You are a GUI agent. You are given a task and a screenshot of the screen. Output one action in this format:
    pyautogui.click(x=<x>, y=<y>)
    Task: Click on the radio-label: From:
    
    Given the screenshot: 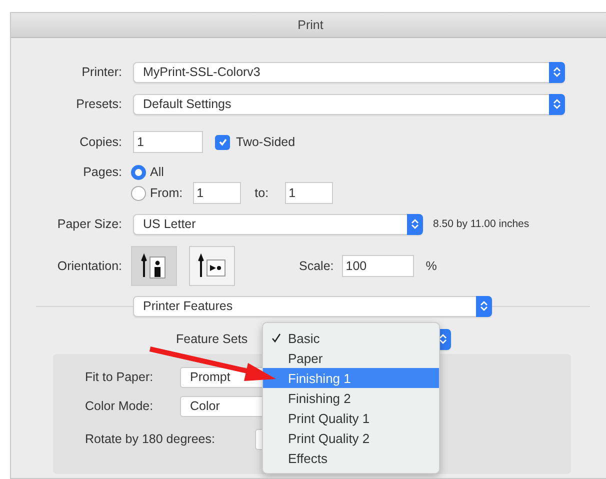 What is the action you would take?
    pyautogui.click(x=166, y=193)
    